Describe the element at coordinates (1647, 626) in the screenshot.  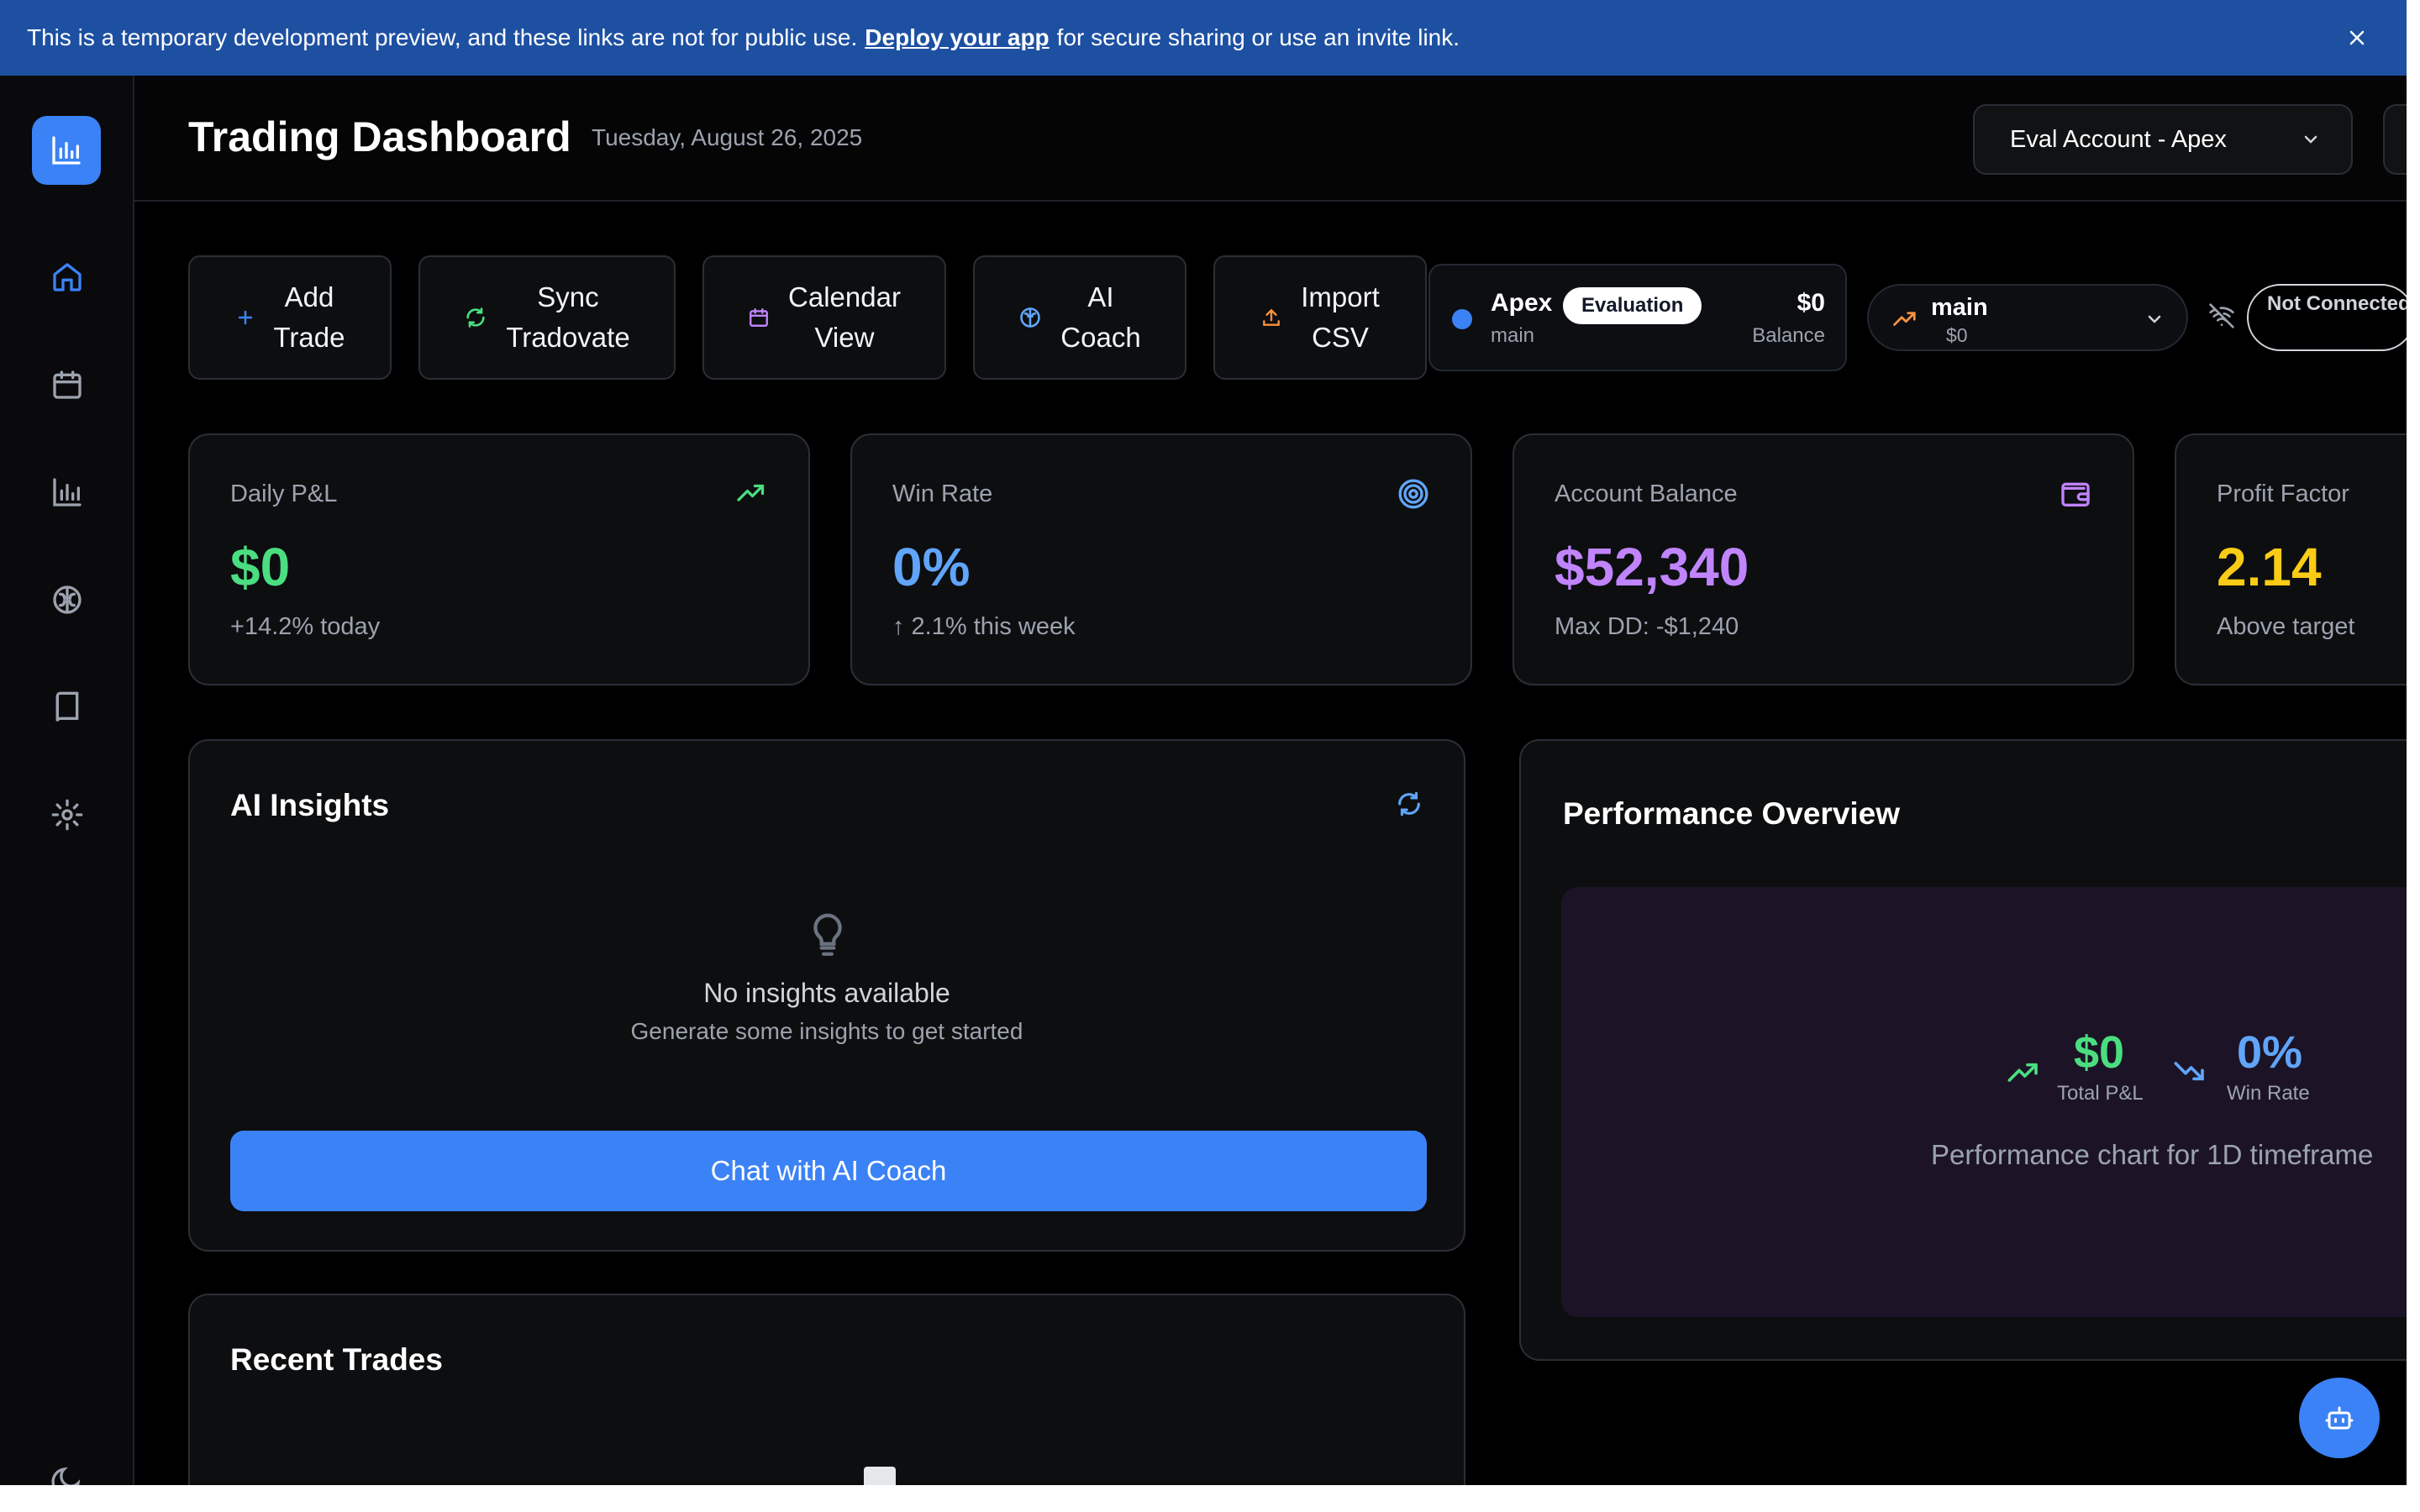
I see `stat-sub: Max DD: -$1,240` at that location.